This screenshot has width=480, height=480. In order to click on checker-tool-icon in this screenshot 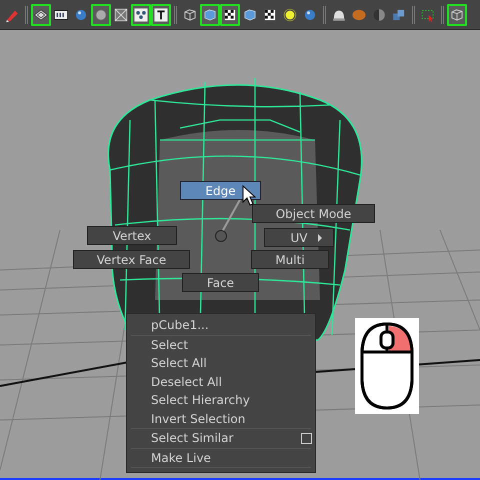, I will do `click(230, 15)`.